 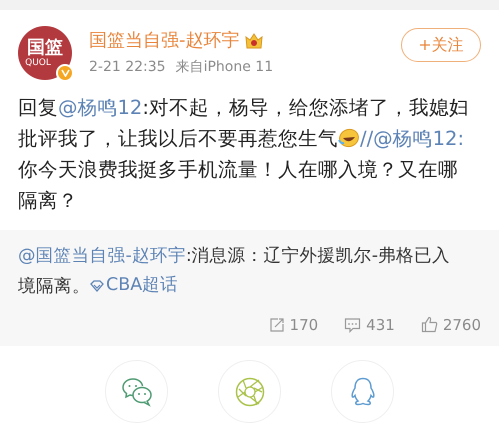 I want to click on diamond-icon, so click(x=97, y=286).